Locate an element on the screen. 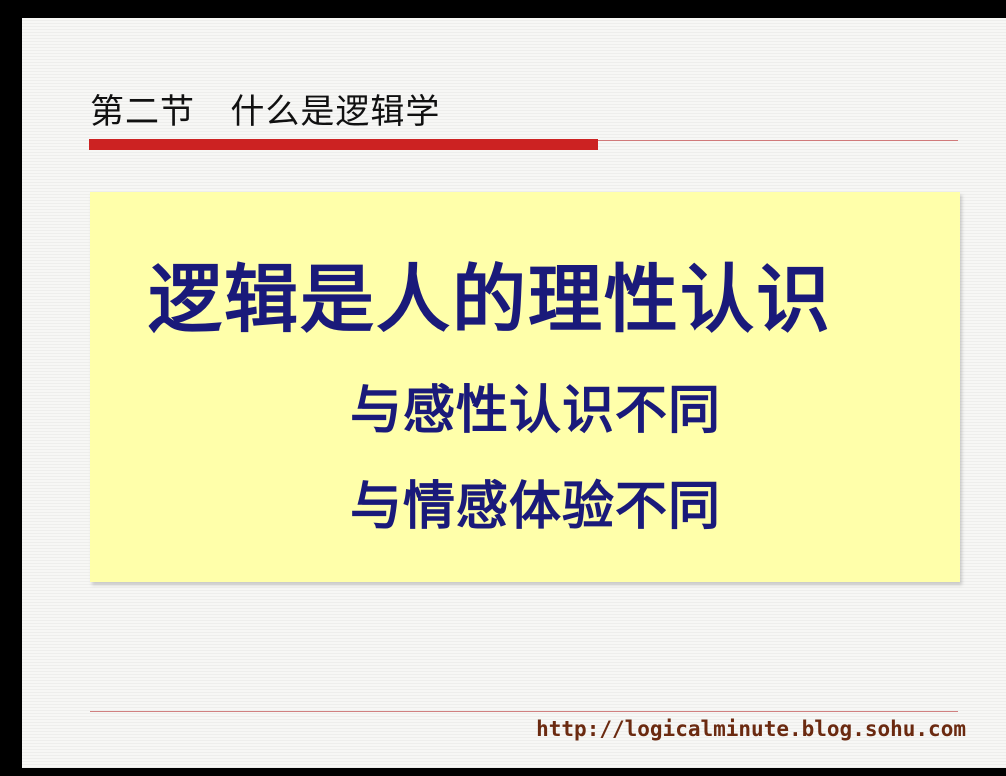  footer-url: http://logicalminute.blog.sohu.com is located at coordinates (751, 729).